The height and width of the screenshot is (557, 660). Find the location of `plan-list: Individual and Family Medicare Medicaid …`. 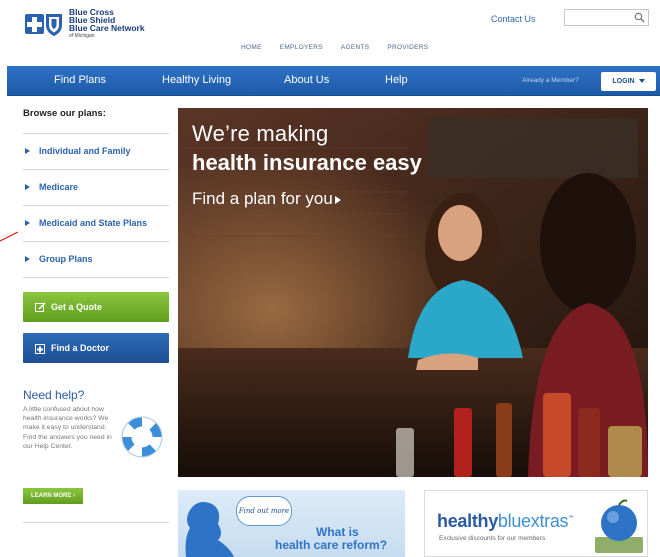

plan-list: Individual and Family Medicare Medicaid … is located at coordinates (96, 205).